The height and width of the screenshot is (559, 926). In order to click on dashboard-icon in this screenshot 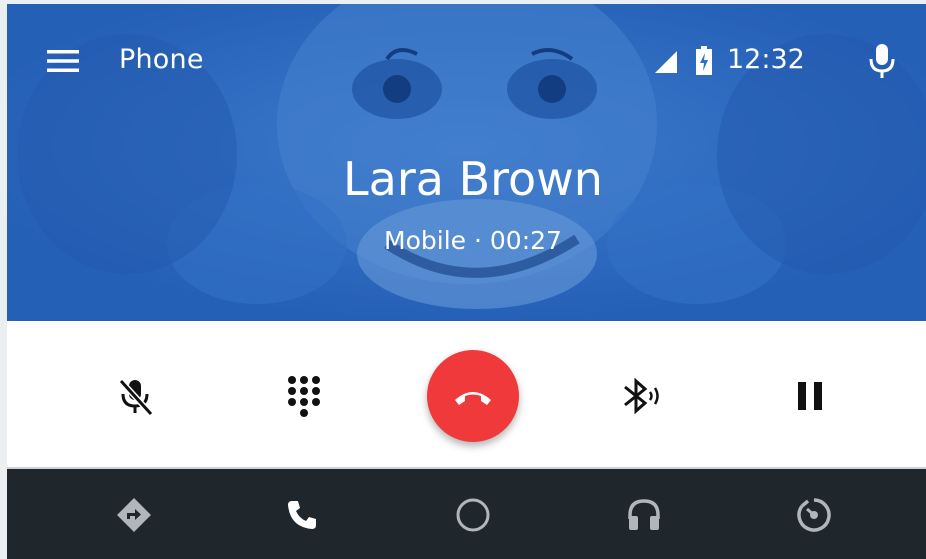, I will do `click(814, 515)`.